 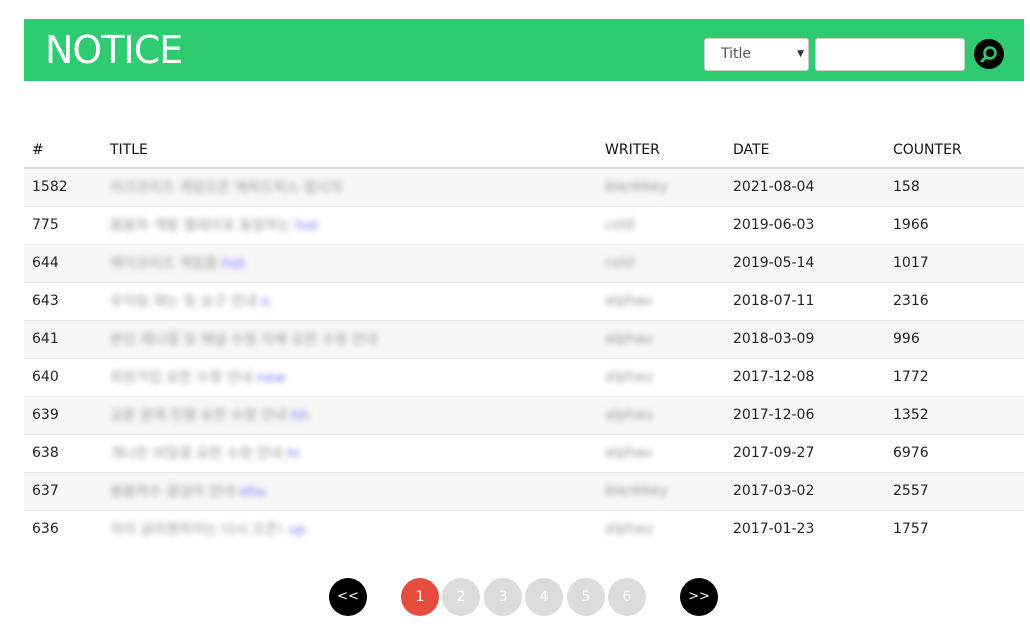 What do you see at coordinates (627, 597) in the screenshot?
I see `page-button-6: 6` at bounding box center [627, 597].